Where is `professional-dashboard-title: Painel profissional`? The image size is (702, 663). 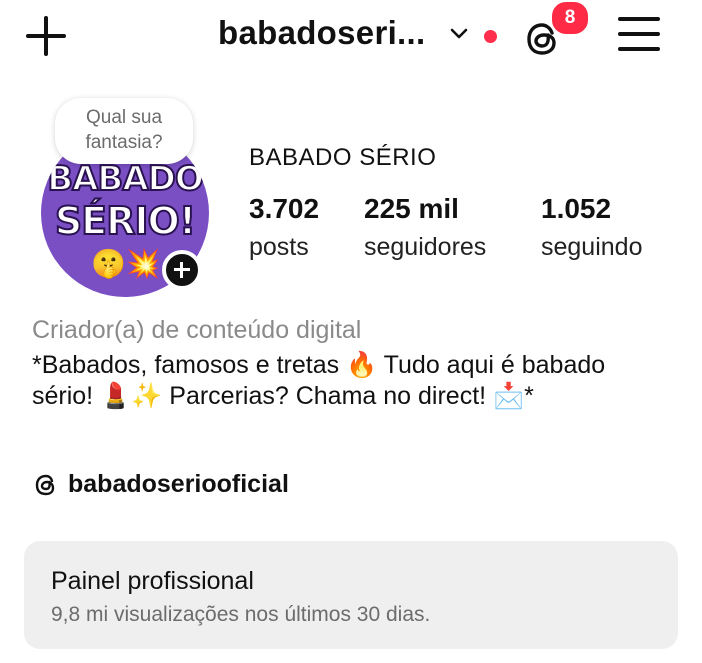 professional-dashboard-title: Painel profissional is located at coordinates (152, 581).